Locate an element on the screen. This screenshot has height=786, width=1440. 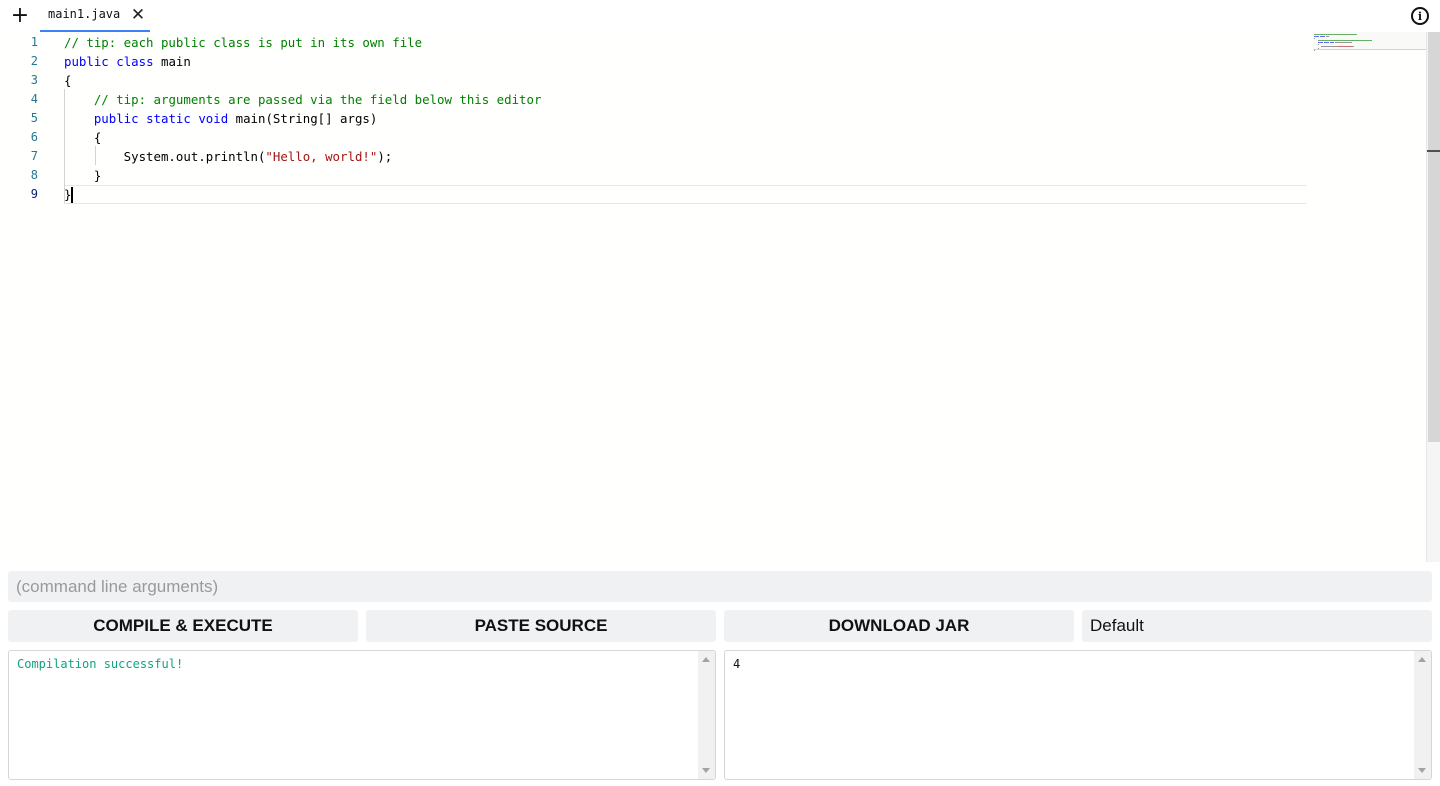
paste-source-button: PASTE SOURCE is located at coordinates (541, 626).